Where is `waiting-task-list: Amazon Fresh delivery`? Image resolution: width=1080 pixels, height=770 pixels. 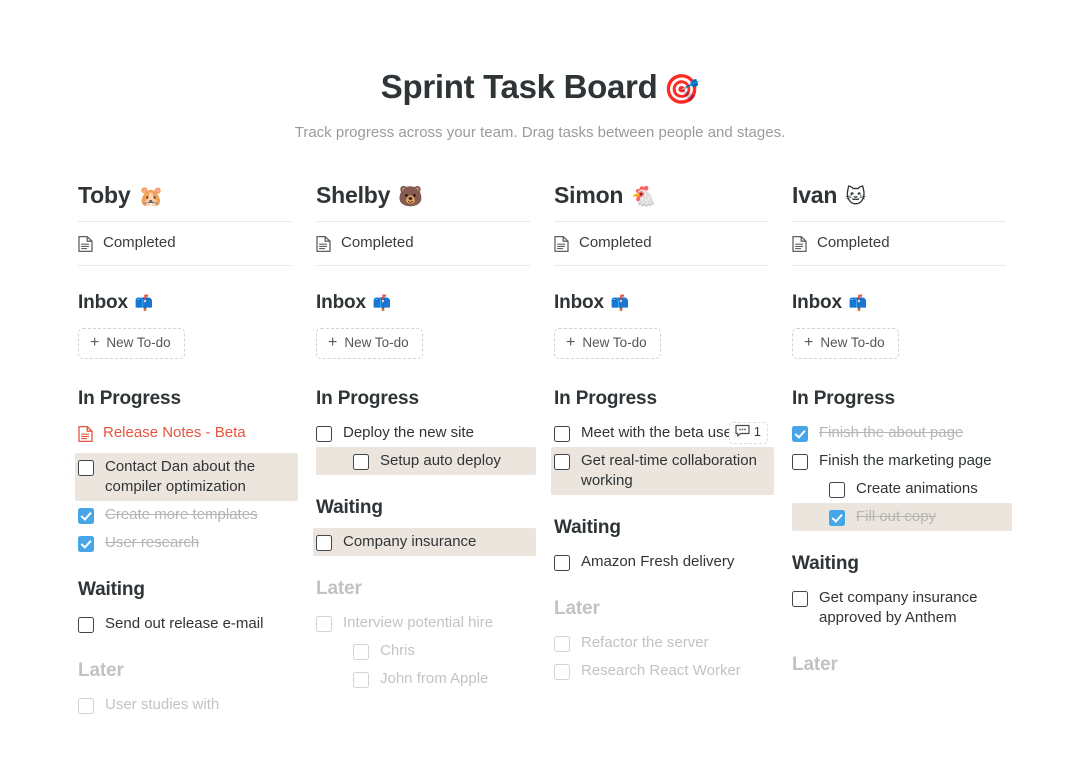 waiting-task-list: Amazon Fresh delivery is located at coordinates (661, 562).